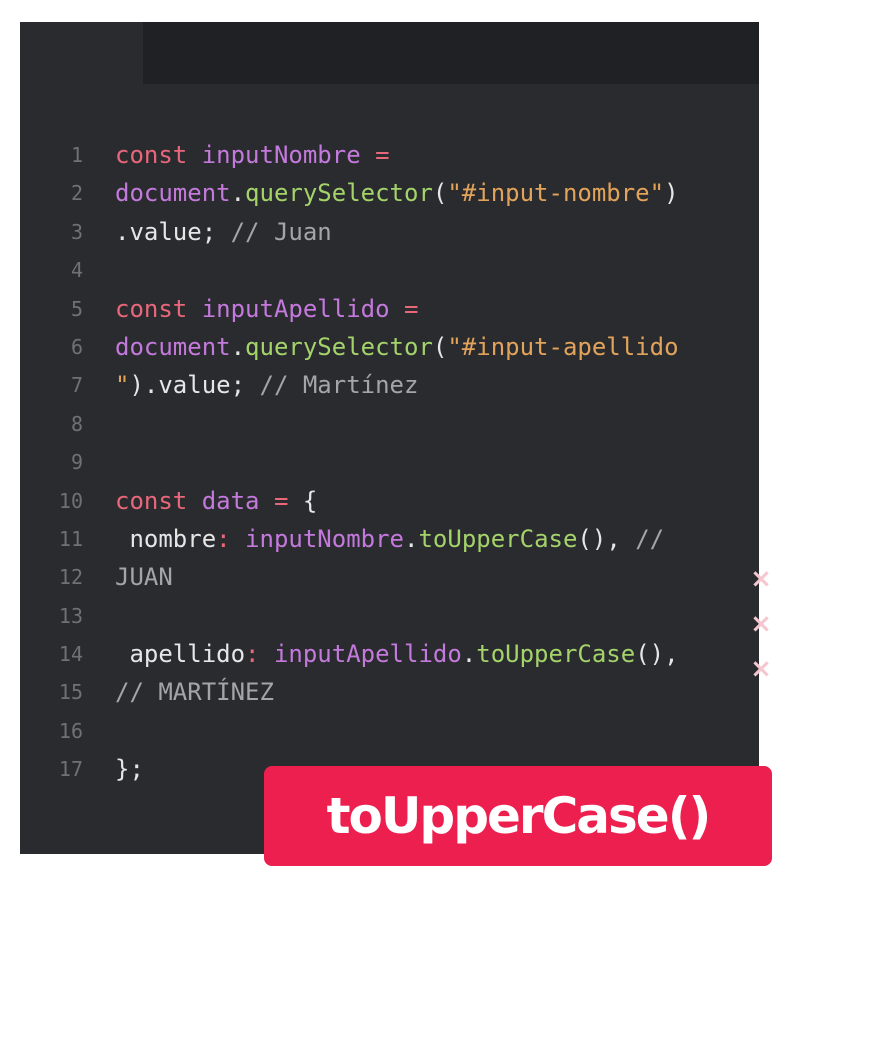 The height and width of the screenshot is (1044, 872). I want to click on line-number: 7, so click(76, 385).